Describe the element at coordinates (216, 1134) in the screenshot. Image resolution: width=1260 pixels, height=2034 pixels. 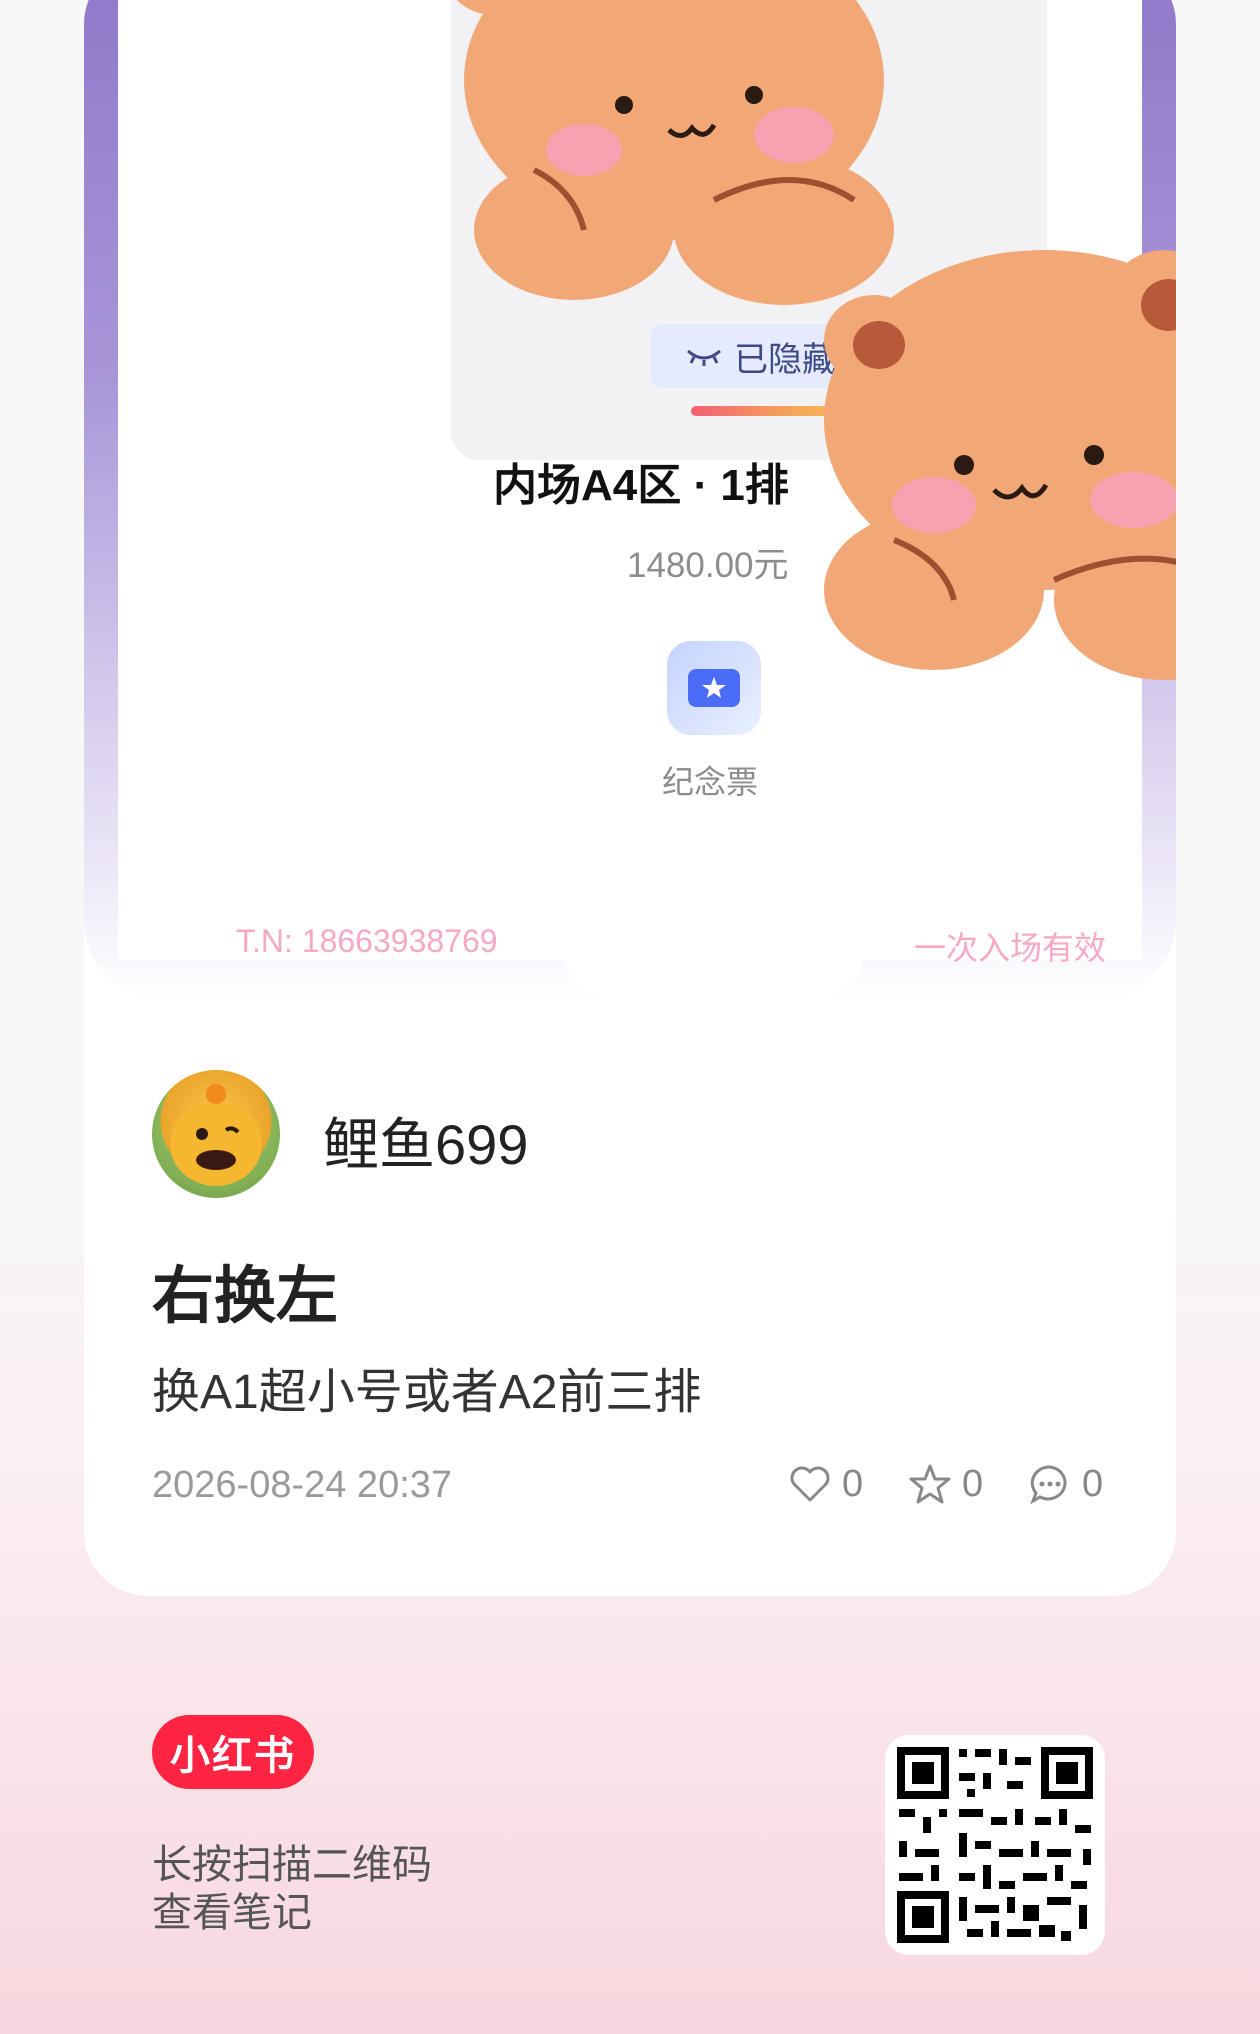
I see `avatar` at that location.